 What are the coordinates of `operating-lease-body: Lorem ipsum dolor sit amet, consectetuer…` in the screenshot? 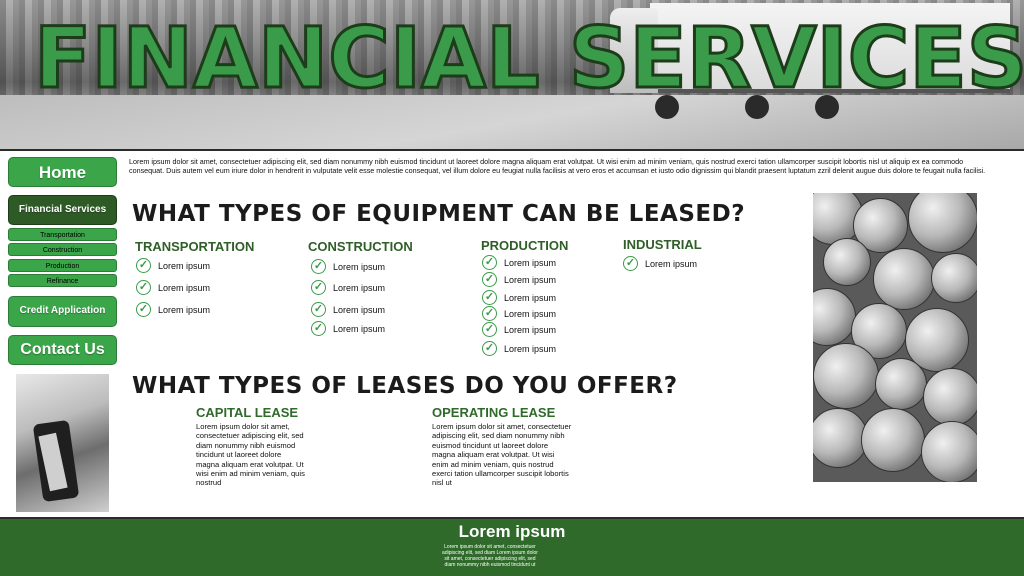 It's located at (502, 455).